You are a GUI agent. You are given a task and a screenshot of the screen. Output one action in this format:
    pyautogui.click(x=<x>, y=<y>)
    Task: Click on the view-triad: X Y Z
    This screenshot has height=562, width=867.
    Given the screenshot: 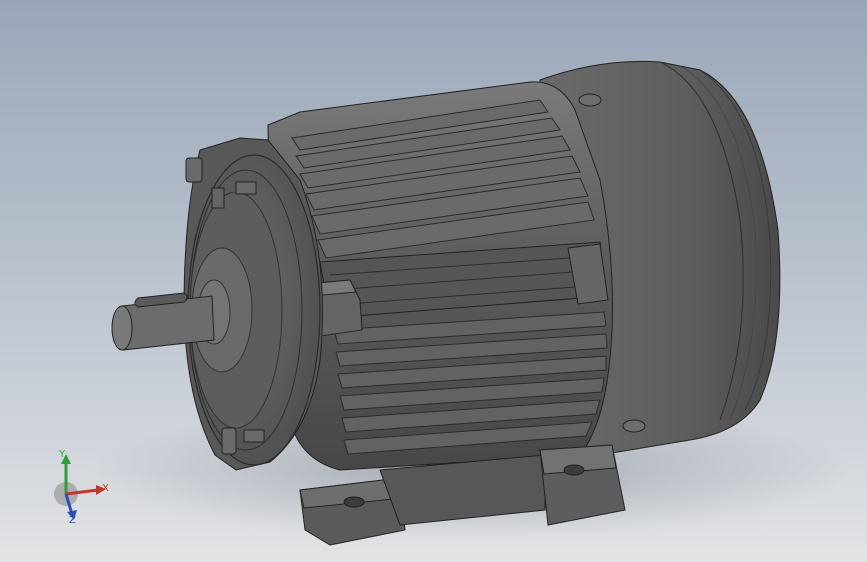 What is the action you would take?
    pyautogui.click(x=79, y=488)
    